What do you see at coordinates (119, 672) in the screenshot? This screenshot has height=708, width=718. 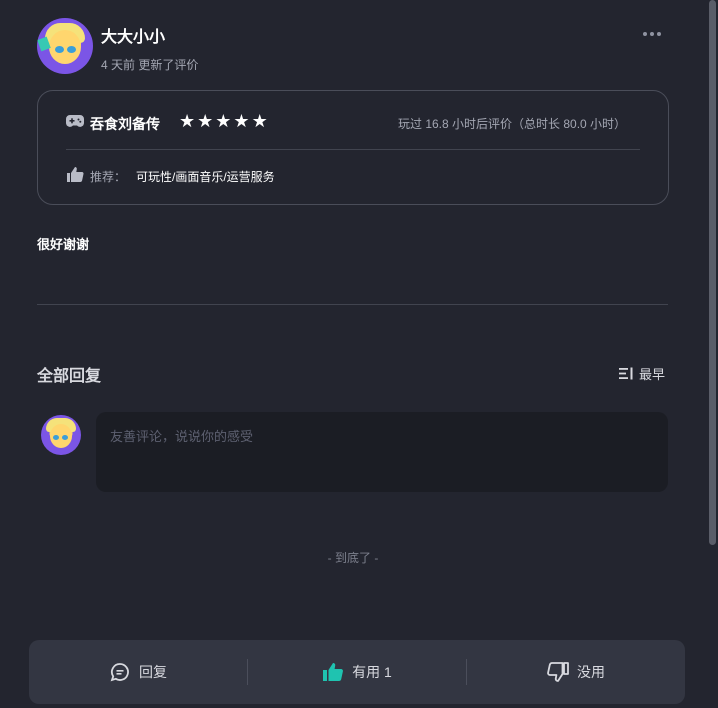 I see `chat-bubble-icon` at bounding box center [119, 672].